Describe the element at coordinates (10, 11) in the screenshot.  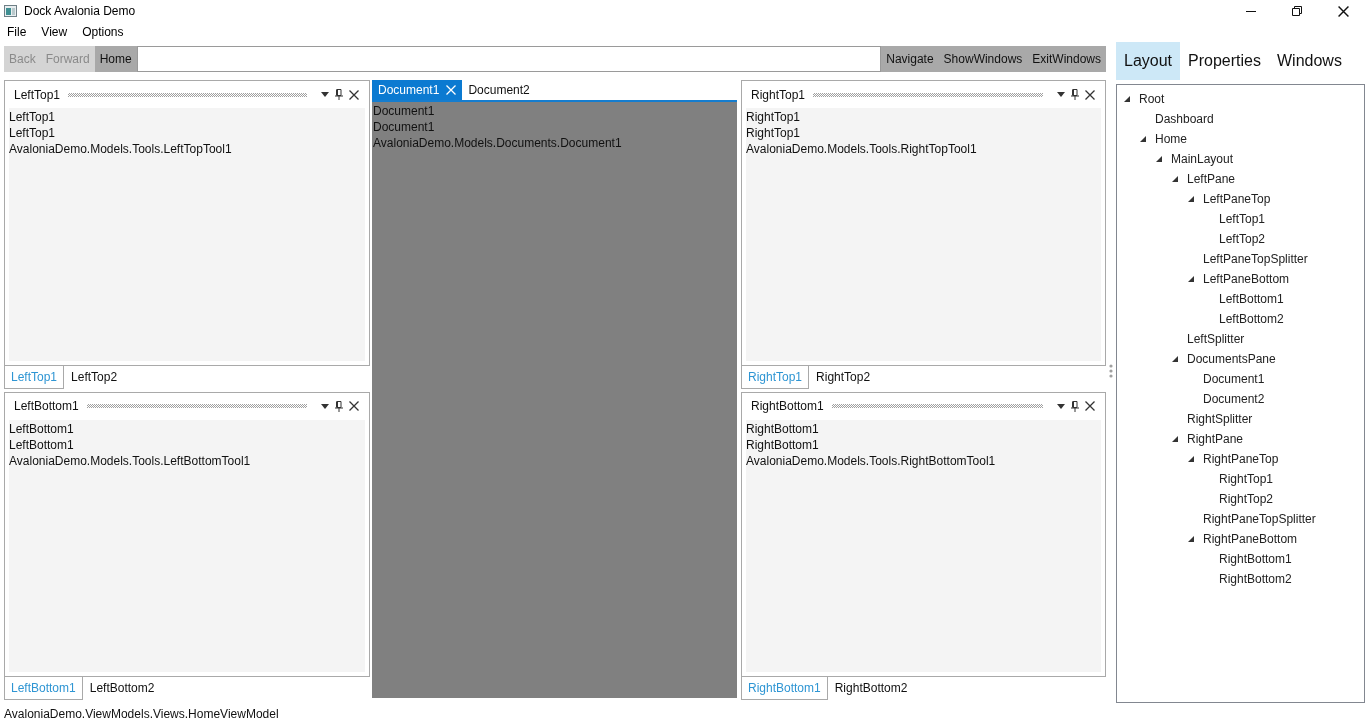
I see `app-icon` at that location.